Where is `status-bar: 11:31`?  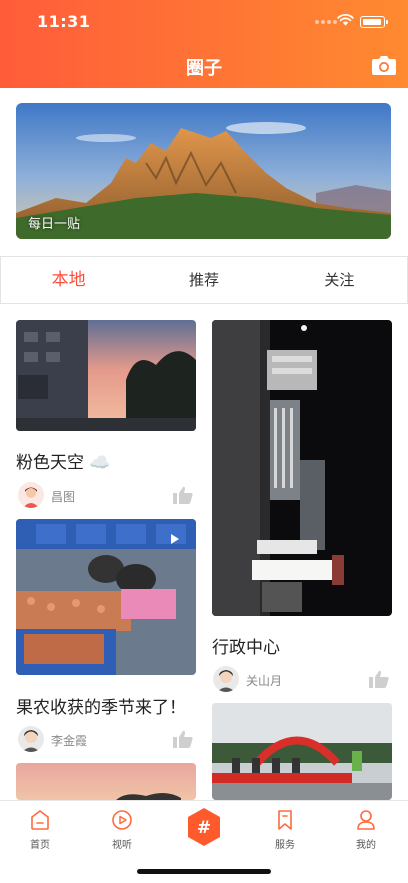 status-bar: 11:31 is located at coordinates (204, 22).